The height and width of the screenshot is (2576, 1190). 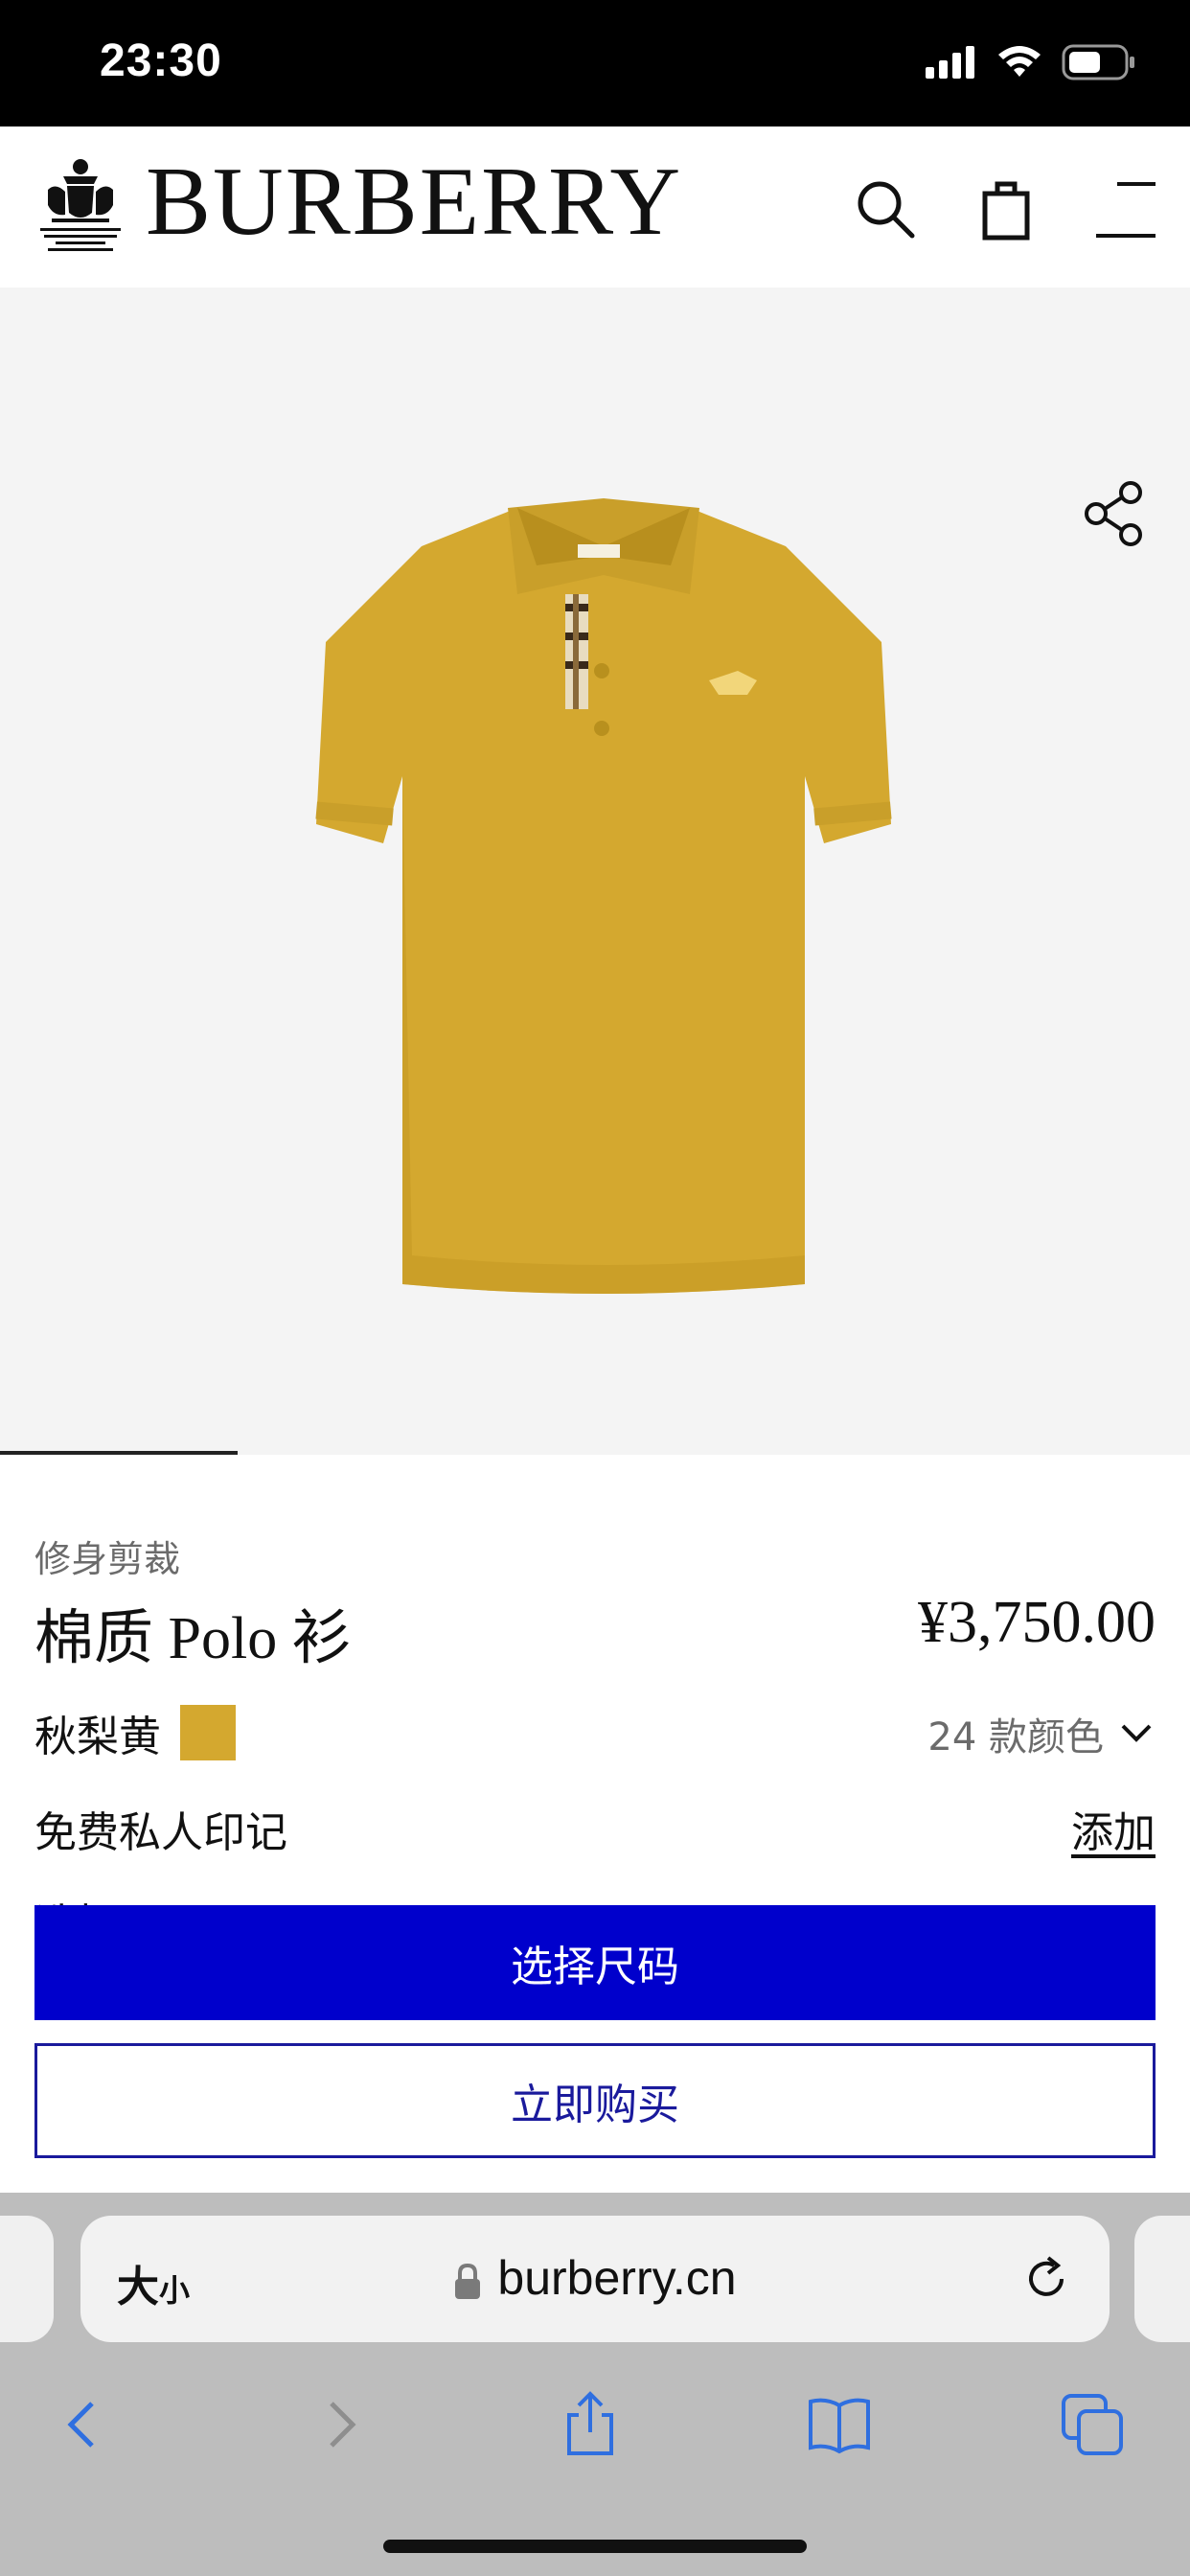 What do you see at coordinates (1115, 513) in the screenshot?
I see `share-icon` at bounding box center [1115, 513].